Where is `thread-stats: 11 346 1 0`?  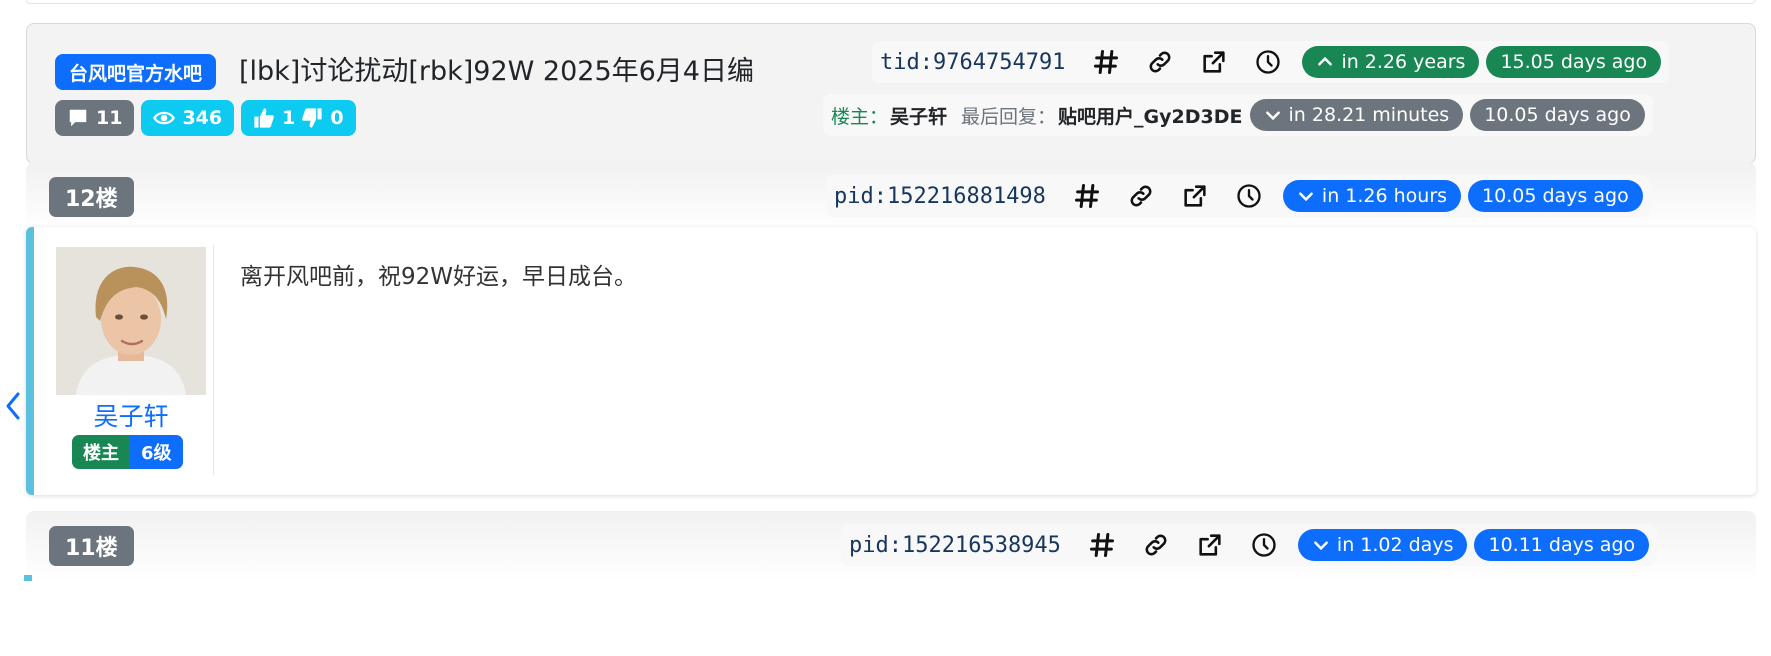
thread-stats: 11 346 1 0 is located at coordinates (205, 118).